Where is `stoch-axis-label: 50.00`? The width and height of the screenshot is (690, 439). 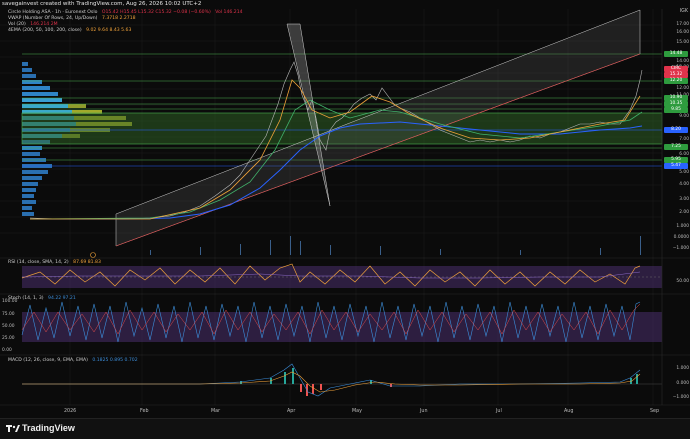
stoch-axis-label: 50.00 is located at coordinates (8, 326).